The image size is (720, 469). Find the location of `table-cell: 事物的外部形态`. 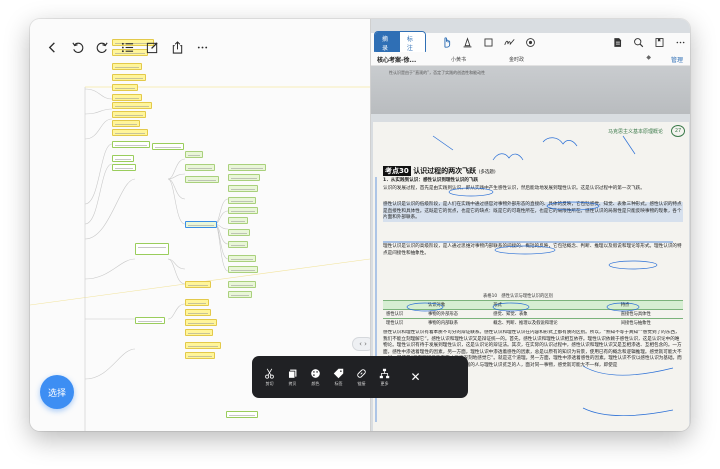

table-cell: 事物的外部形态 is located at coordinates (457, 314).